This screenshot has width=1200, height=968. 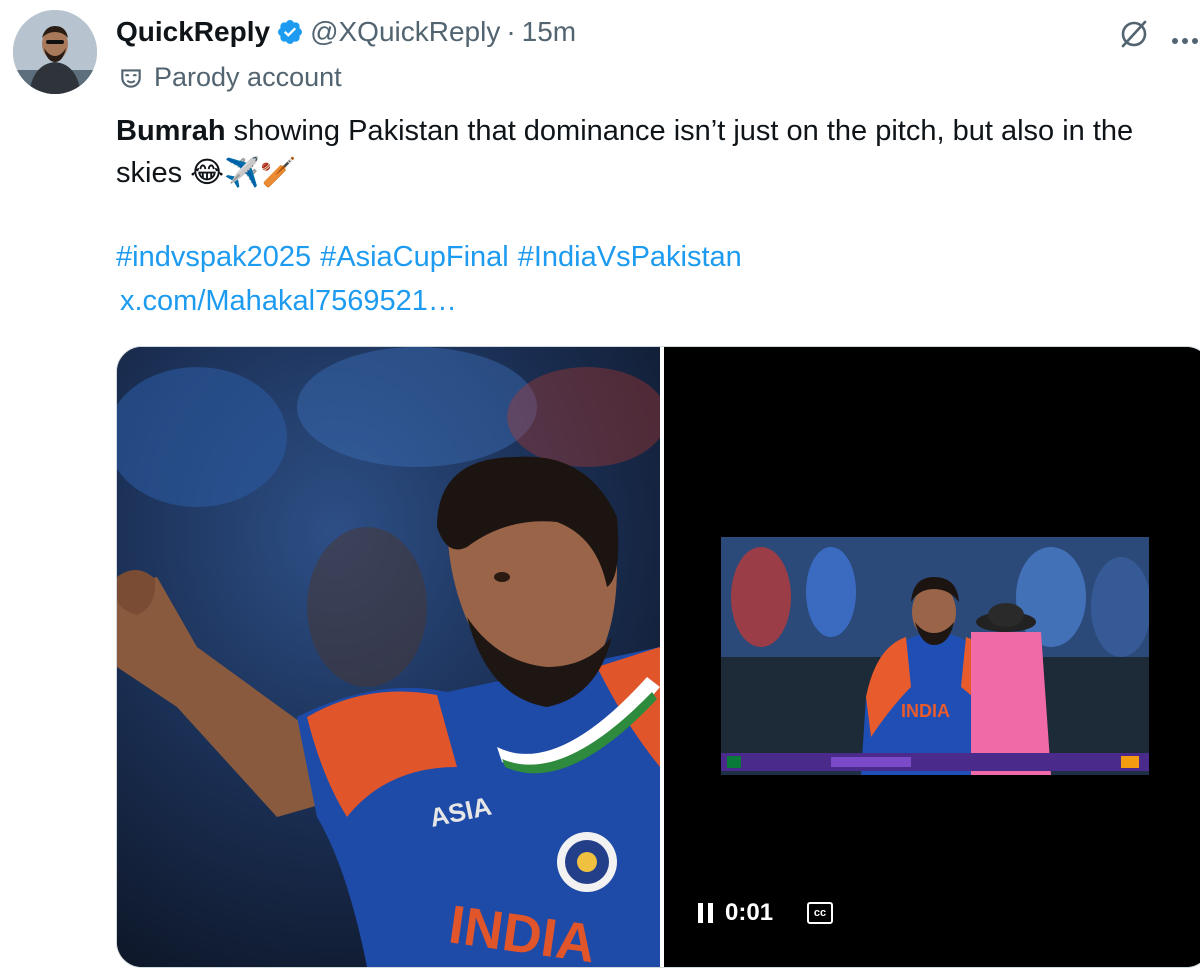 I want to click on more-icon, so click(x=1185, y=37).